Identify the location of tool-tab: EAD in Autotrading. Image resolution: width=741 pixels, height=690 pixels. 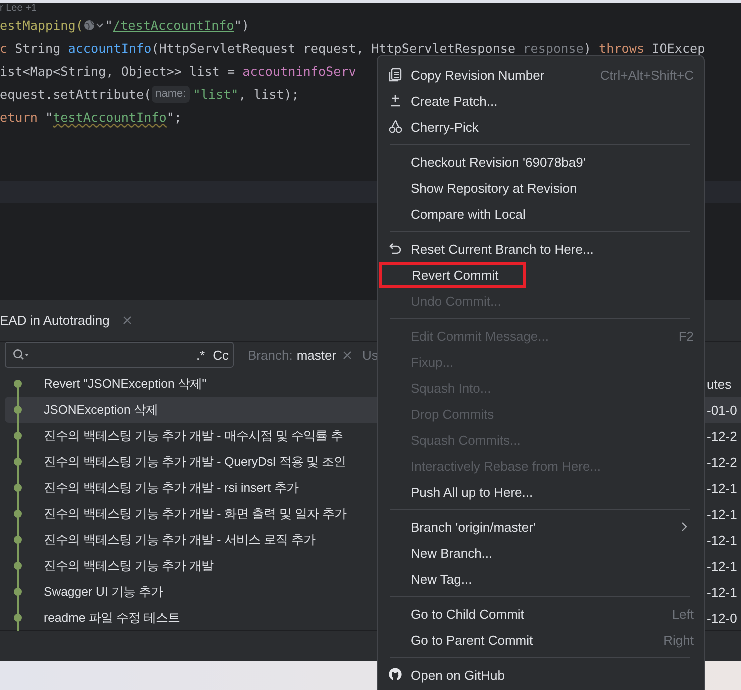
(71, 320).